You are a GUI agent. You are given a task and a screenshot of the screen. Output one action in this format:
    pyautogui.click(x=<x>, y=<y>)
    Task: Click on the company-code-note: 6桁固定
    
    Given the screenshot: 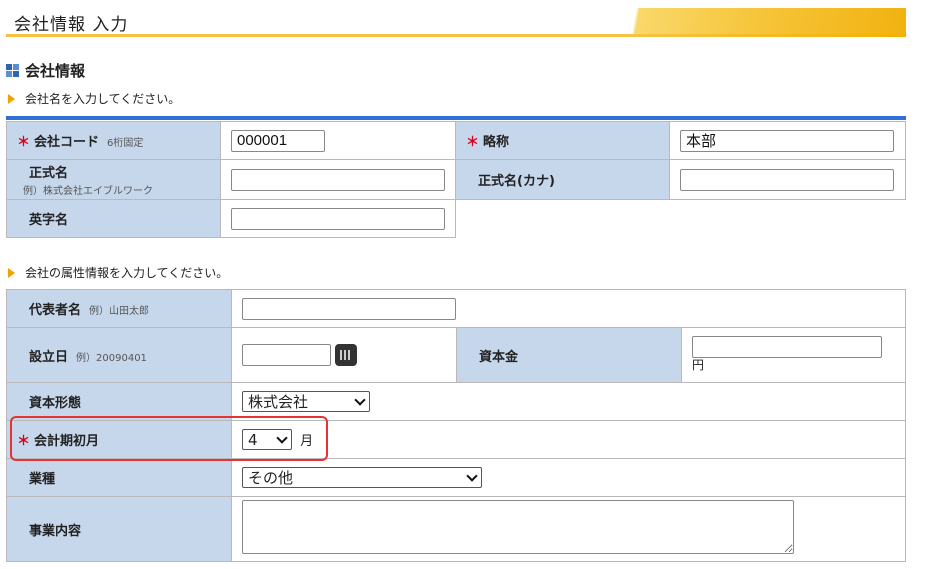 What is the action you would take?
    pyautogui.click(x=125, y=143)
    